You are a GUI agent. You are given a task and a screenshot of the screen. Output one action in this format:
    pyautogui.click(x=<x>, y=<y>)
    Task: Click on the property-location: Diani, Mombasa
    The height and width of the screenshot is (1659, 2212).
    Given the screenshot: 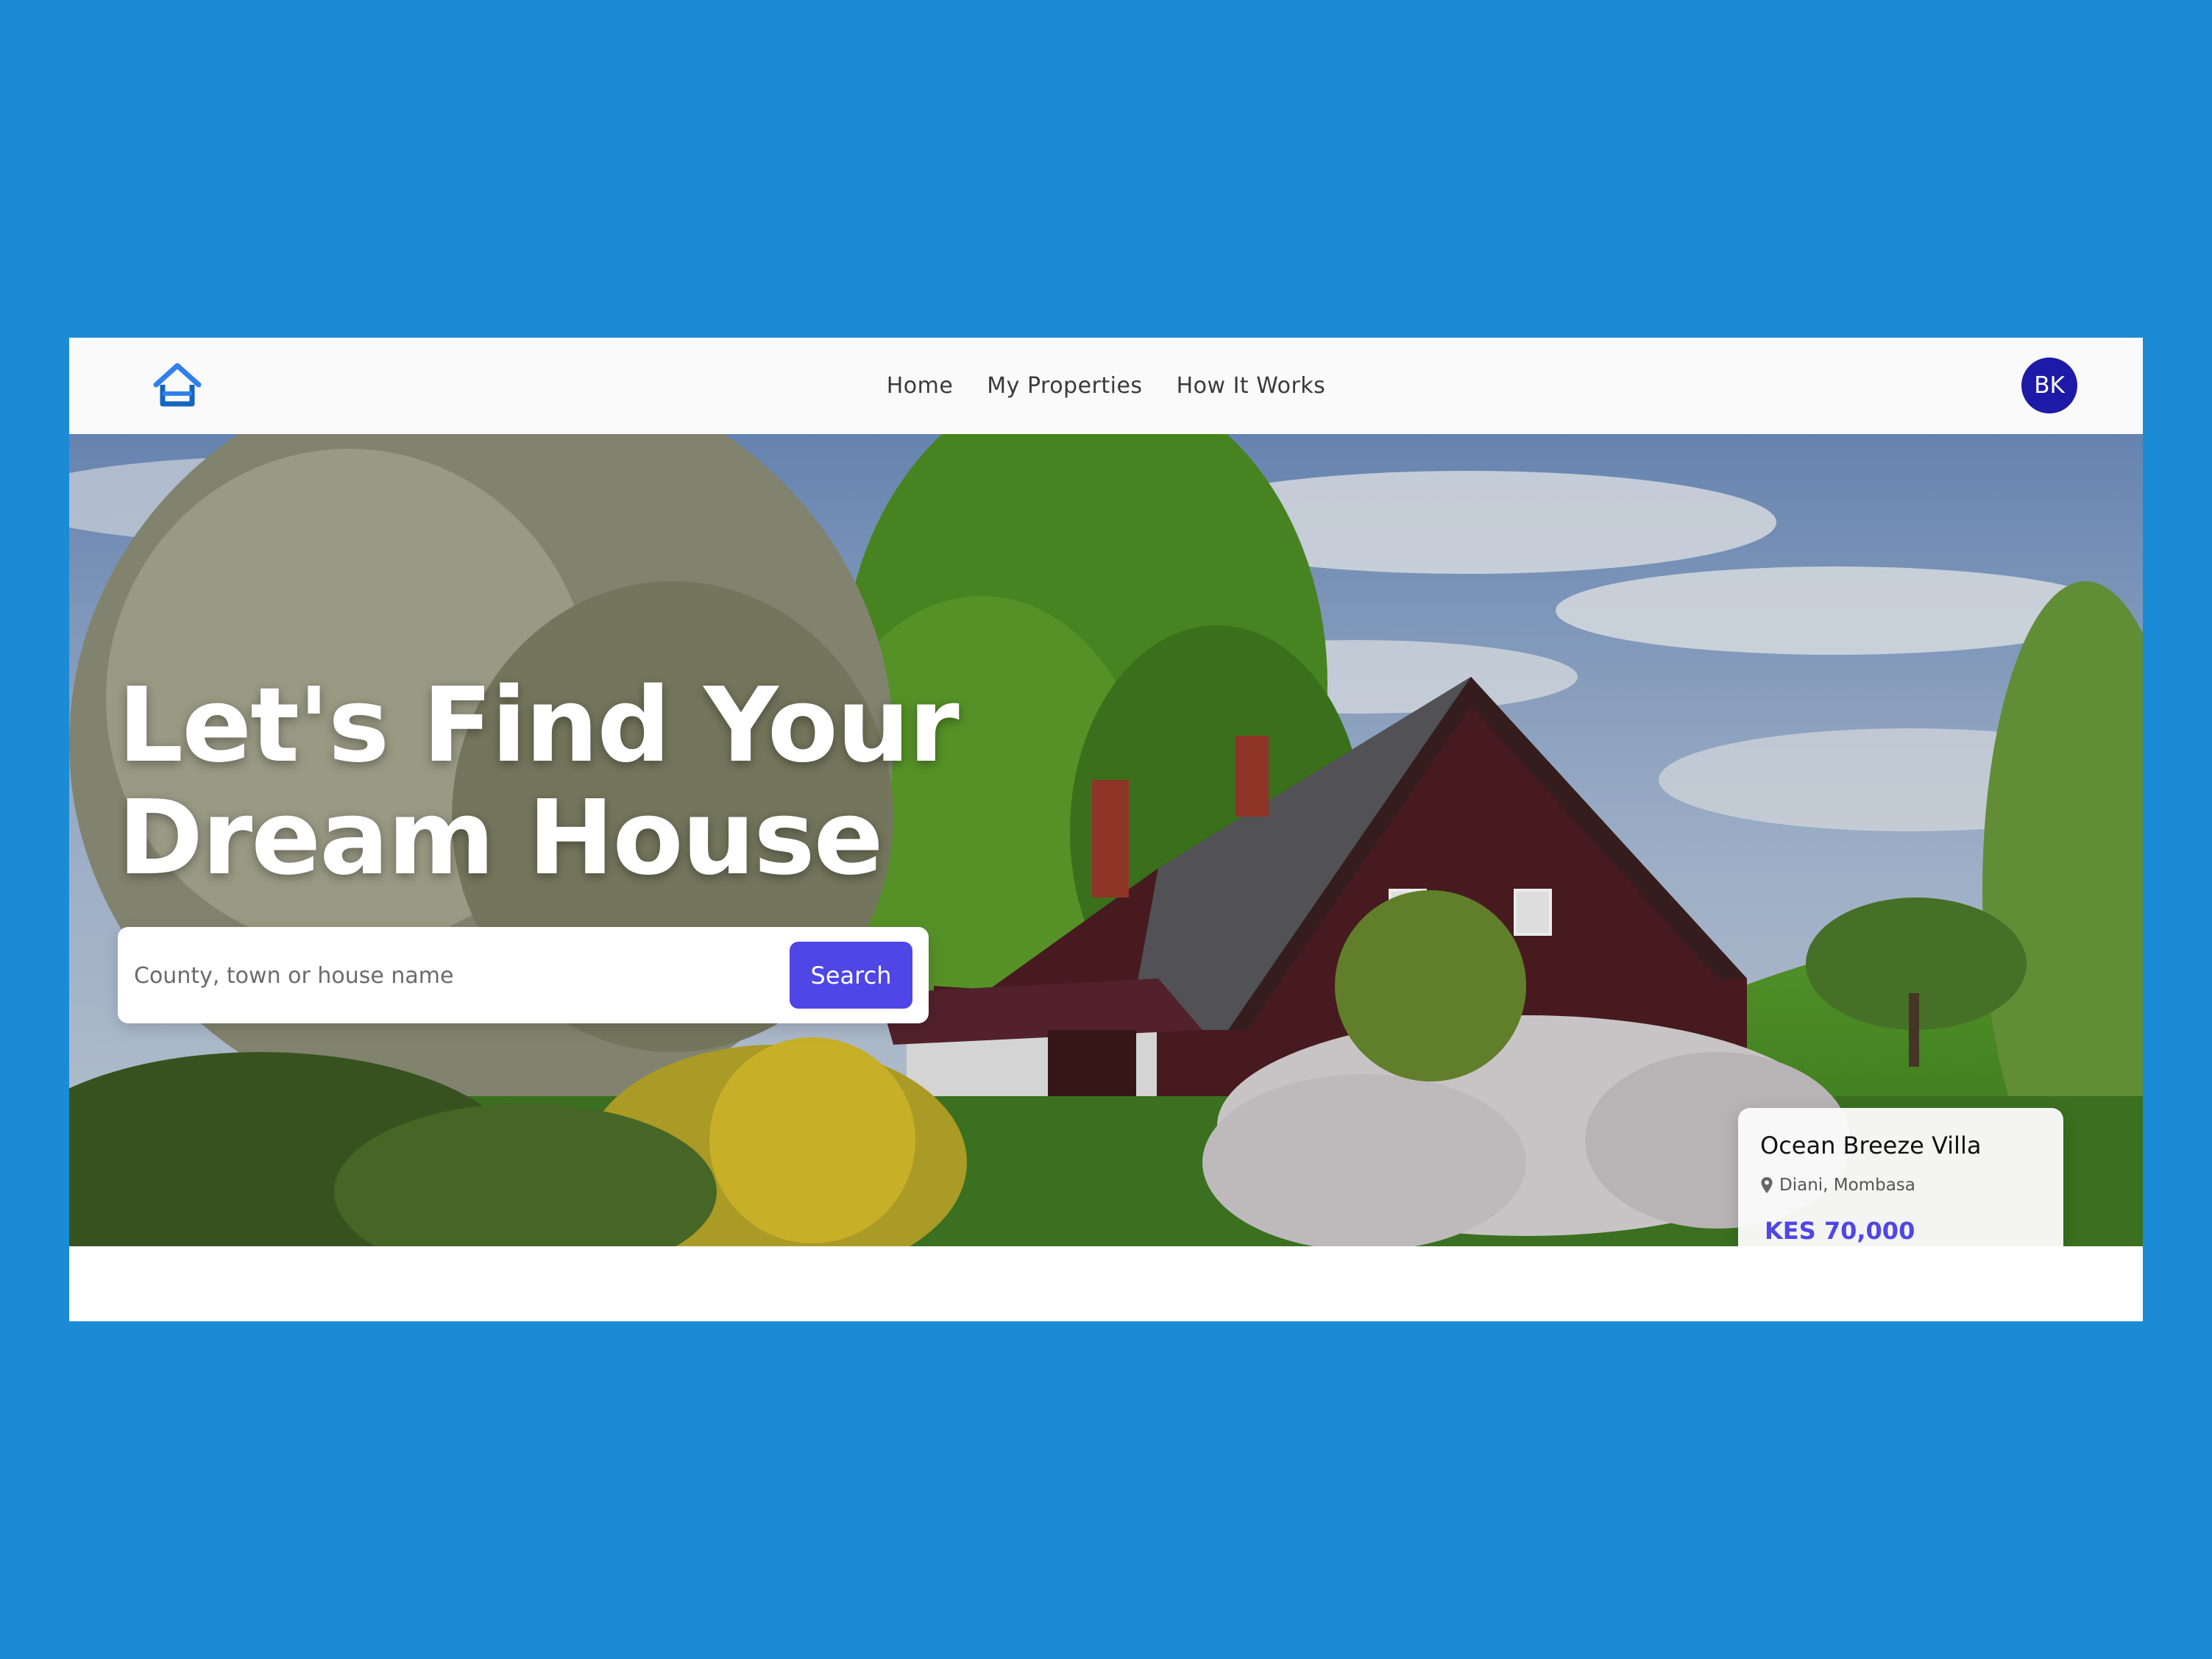 What is the action you would take?
    pyautogui.click(x=1838, y=1185)
    